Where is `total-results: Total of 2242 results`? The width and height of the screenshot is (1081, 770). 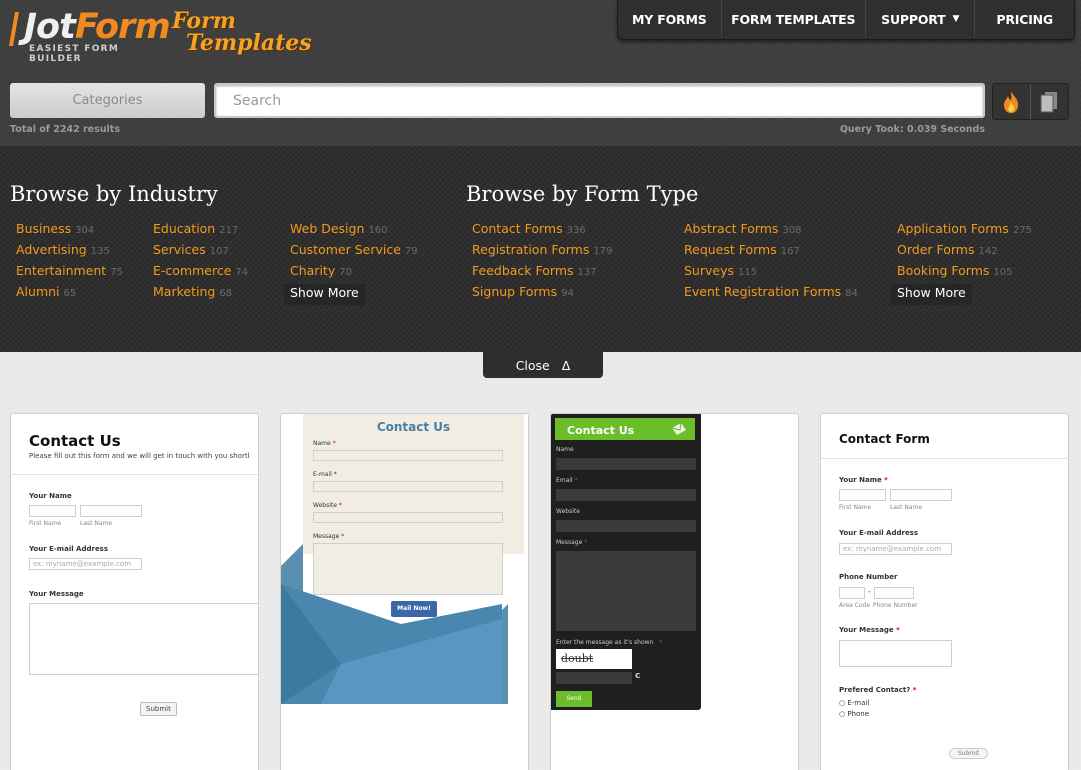
total-results: Total of 2242 results is located at coordinates (65, 129).